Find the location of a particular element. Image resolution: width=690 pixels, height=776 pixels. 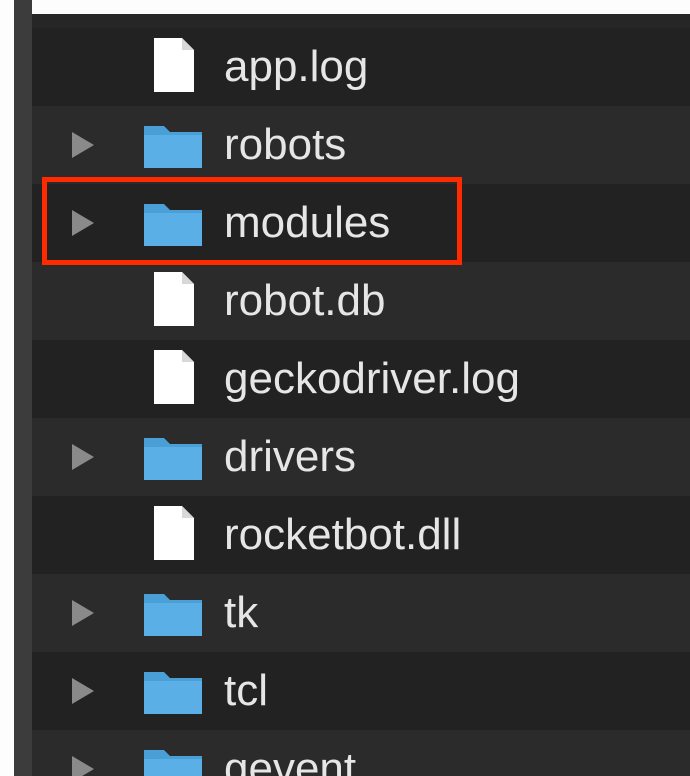

top-edge is located at coordinates (352, 7).